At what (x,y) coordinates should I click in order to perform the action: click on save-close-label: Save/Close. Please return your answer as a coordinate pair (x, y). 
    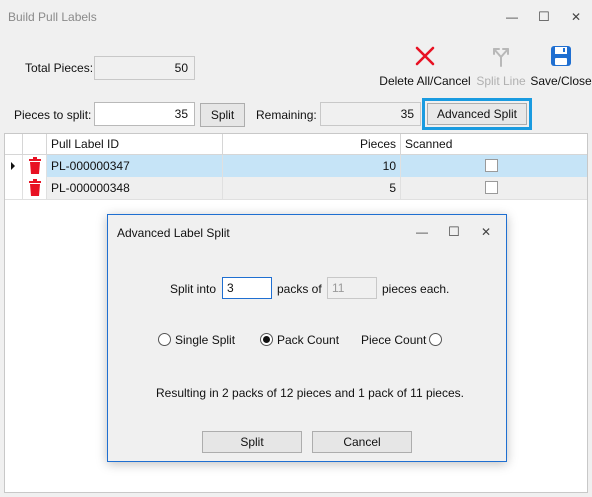
    Looking at the image, I should click on (561, 81).